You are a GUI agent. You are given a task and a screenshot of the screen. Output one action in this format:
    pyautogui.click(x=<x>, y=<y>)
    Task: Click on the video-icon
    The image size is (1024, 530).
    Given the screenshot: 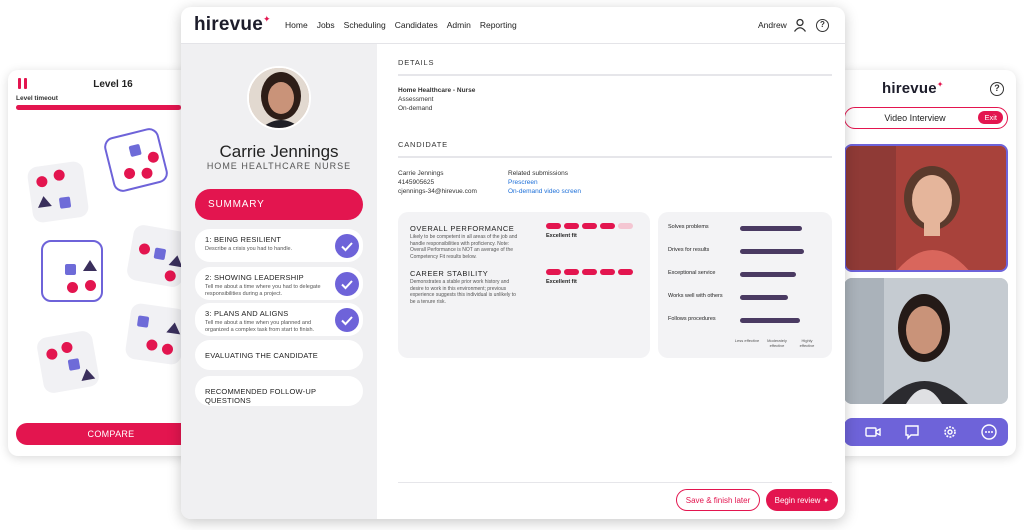 What is the action you would take?
    pyautogui.click(x=873, y=432)
    